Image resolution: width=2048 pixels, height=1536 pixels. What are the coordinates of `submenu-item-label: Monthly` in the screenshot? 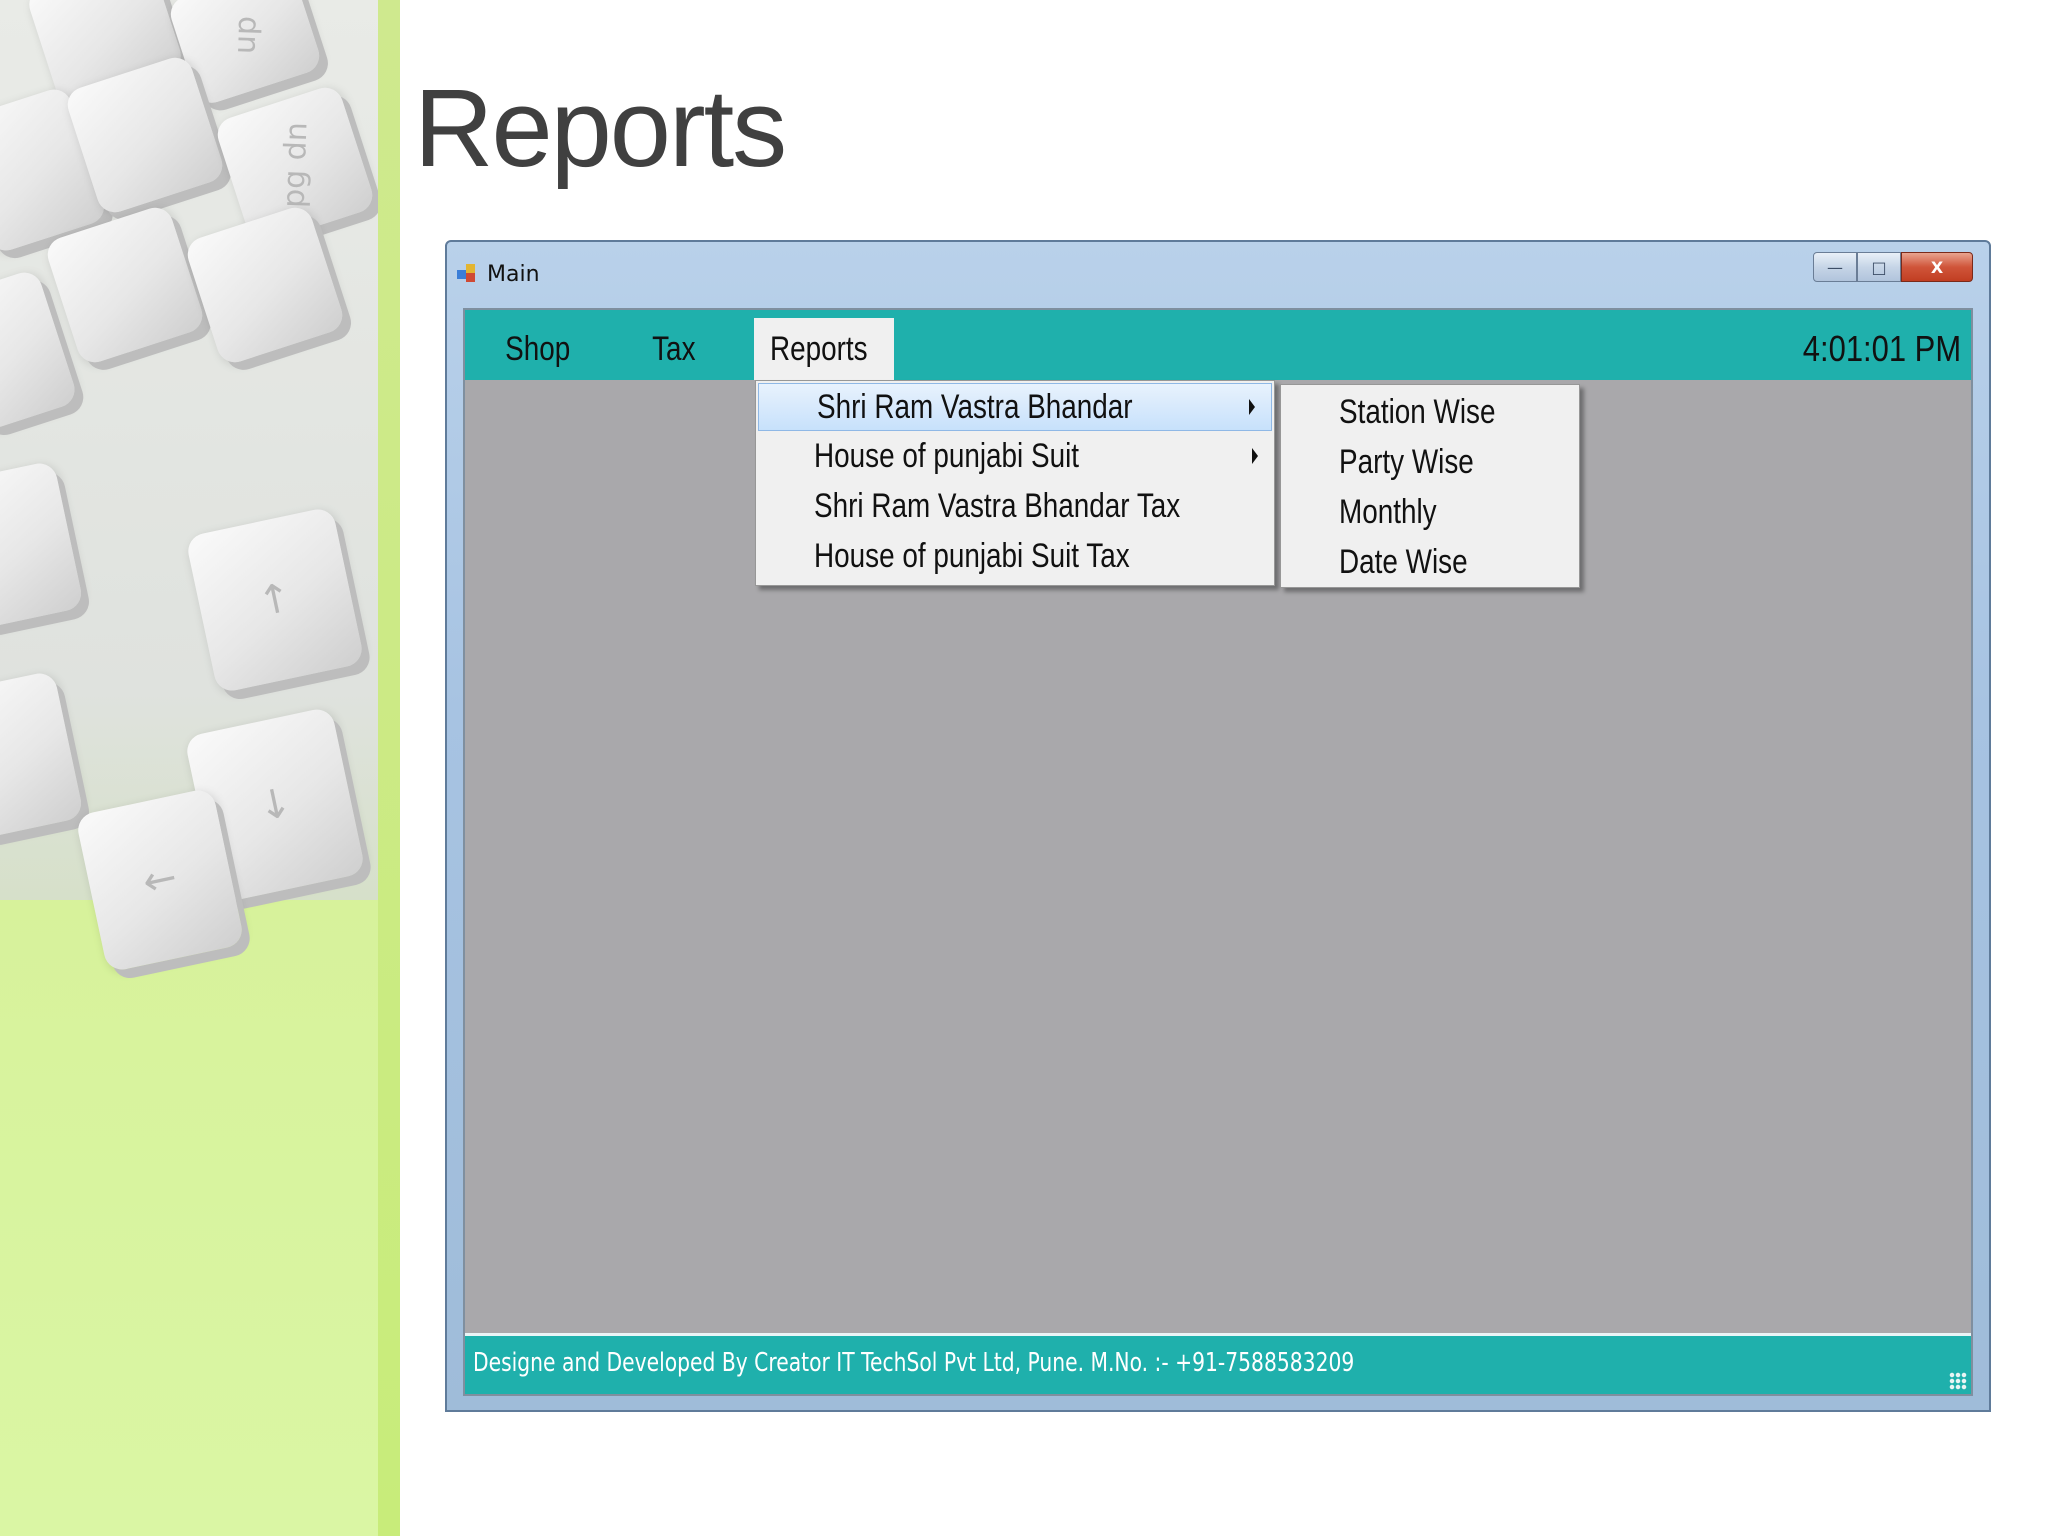 It's located at (1388, 512).